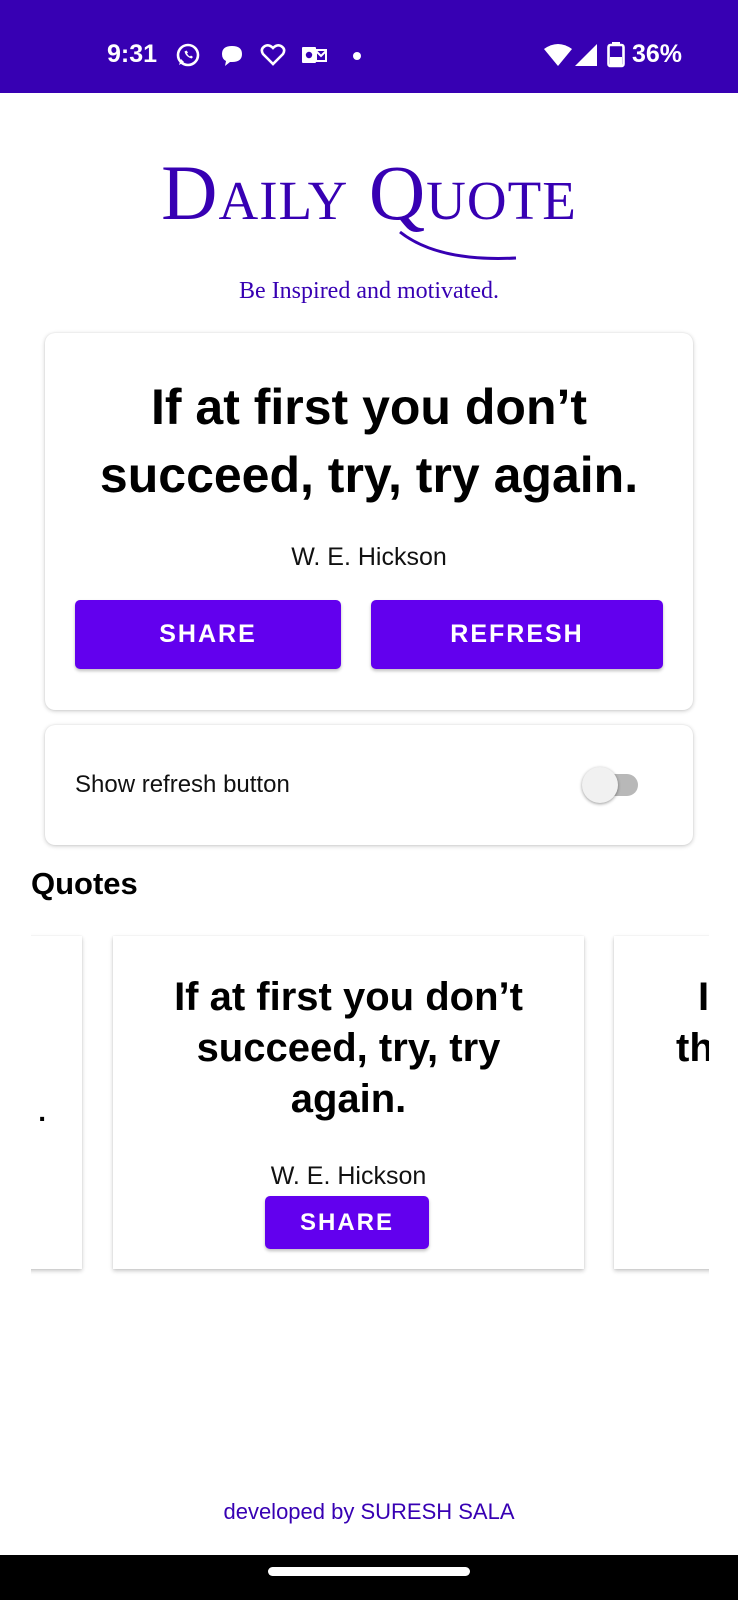  What do you see at coordinates (232, 56) in the screenshot?
I see `chat-bubble-icon` at bounding box center [232, 56].